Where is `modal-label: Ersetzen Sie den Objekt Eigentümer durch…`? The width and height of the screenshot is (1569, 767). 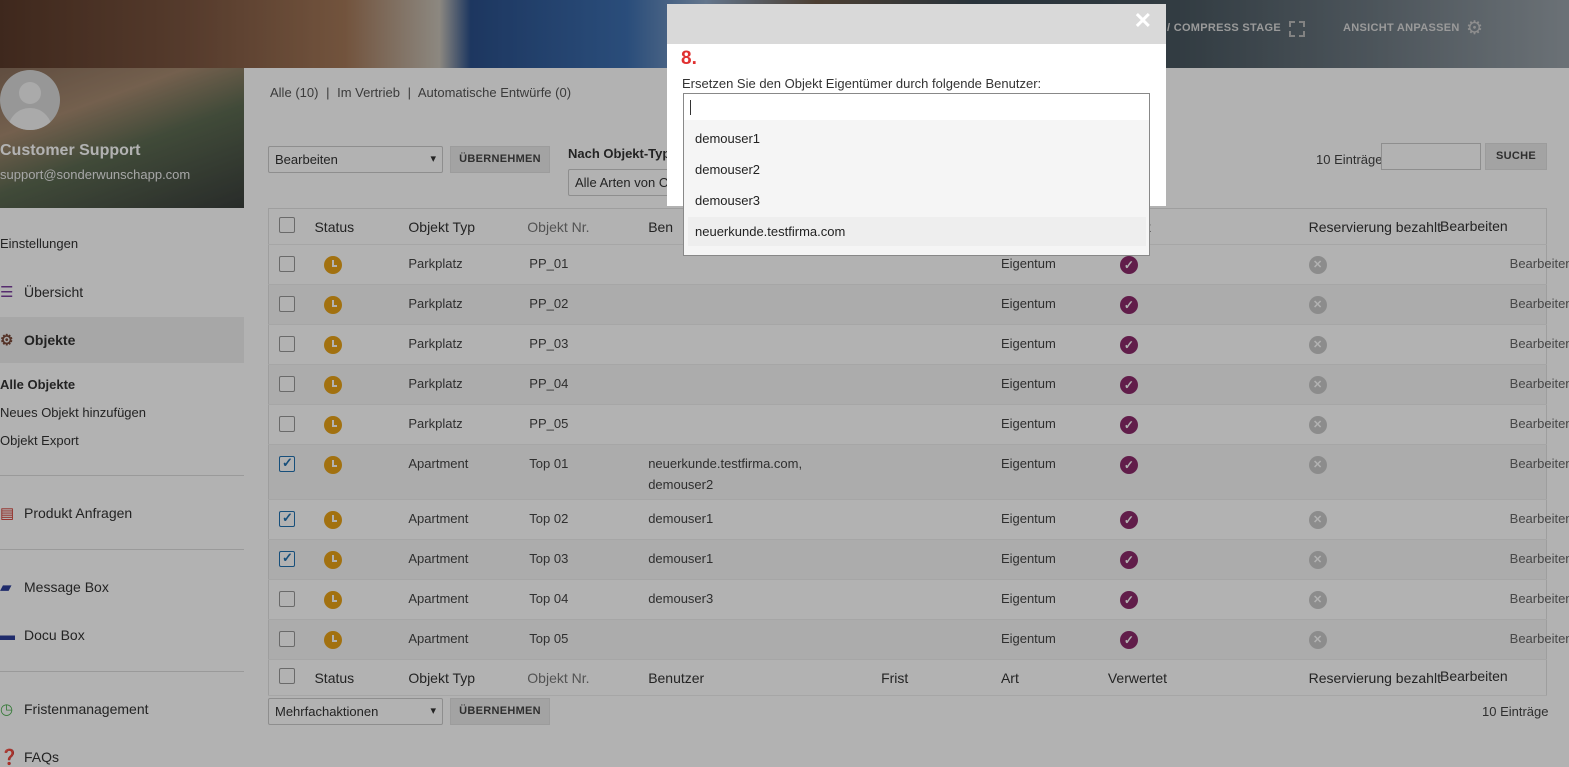
modal-label: Ersetzen Sie den Objekt Eigentümer durch… is located at coordinates (862, 83).